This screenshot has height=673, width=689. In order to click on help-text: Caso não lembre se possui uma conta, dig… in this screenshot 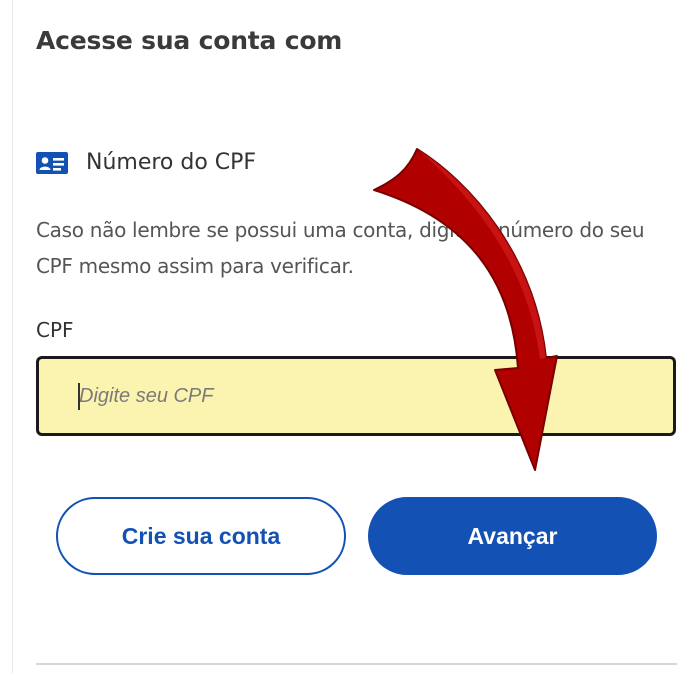, I will do `click(340, 248)`.